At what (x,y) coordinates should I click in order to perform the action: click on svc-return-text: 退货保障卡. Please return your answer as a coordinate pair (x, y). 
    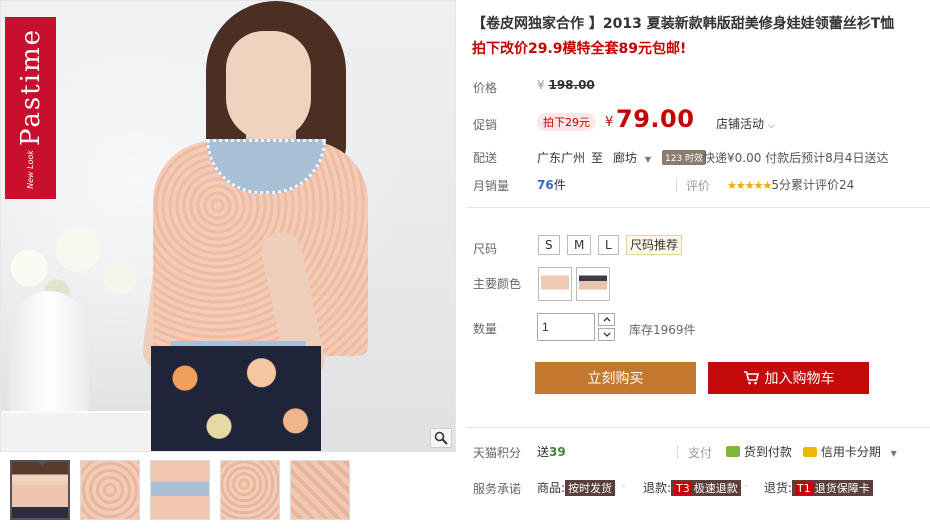
    Looking at the image, I should click on (842, 488).